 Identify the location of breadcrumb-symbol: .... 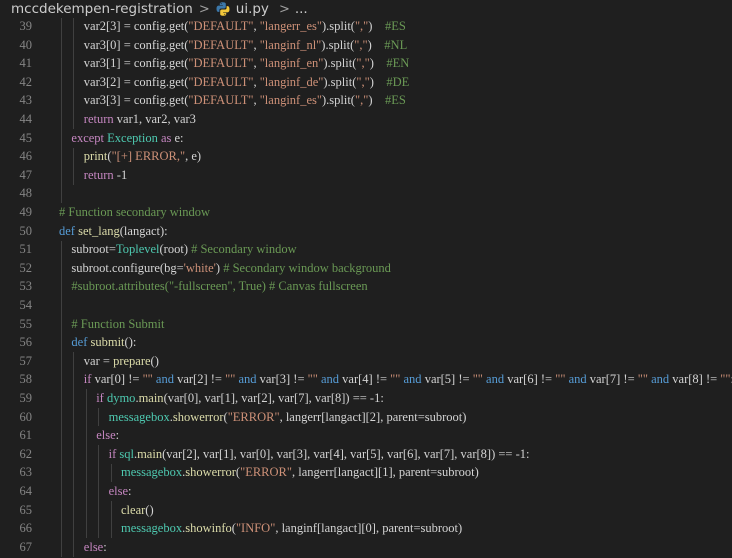
(301, 9).